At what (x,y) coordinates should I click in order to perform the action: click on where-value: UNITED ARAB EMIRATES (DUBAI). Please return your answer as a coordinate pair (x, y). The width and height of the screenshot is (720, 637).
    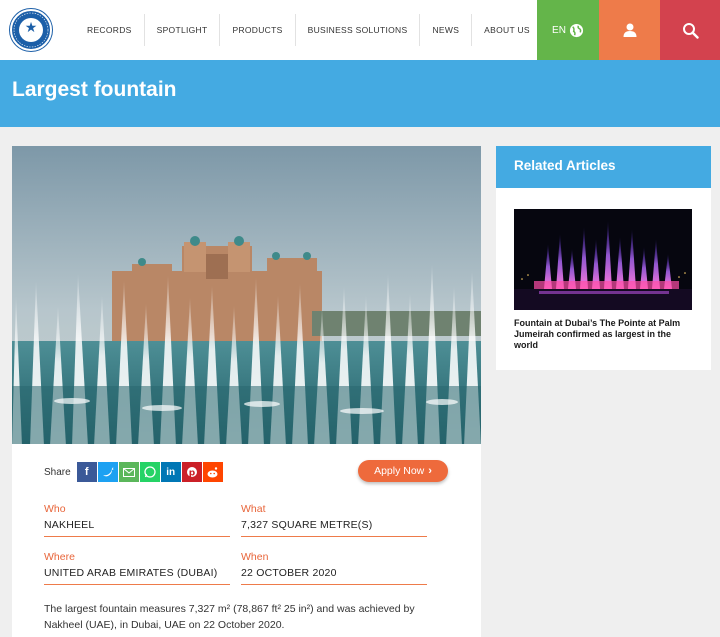
    Looking at the image, I should click on (130, 573).